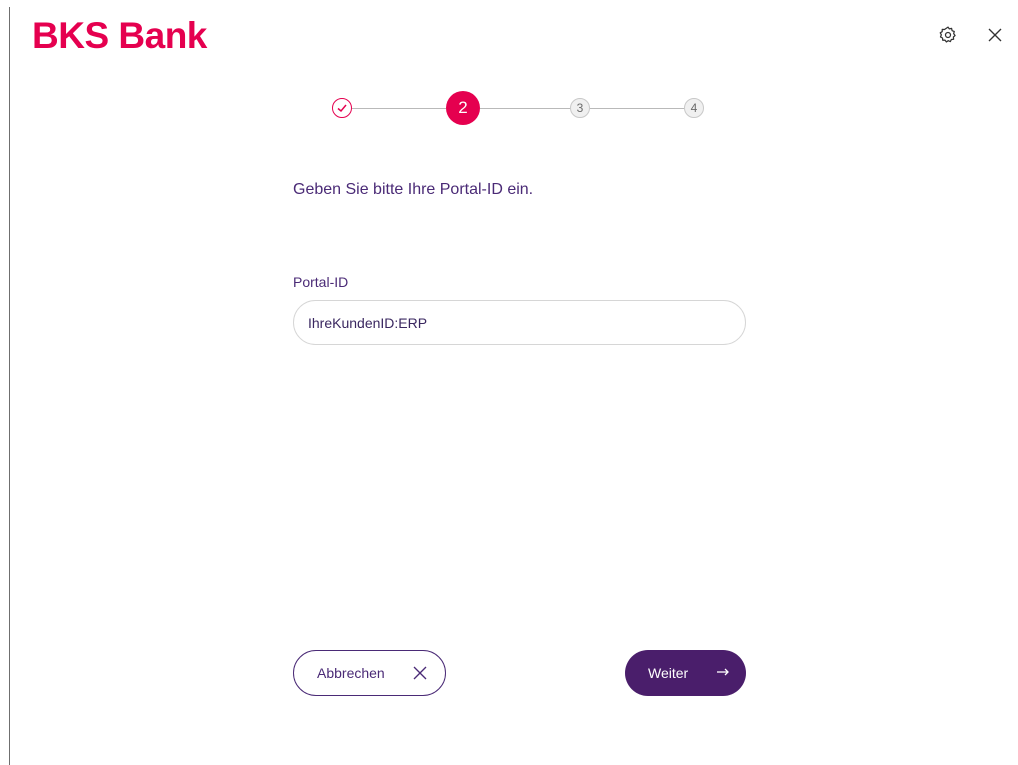  I want to click on next-button: Weiter, so click(685, 673).